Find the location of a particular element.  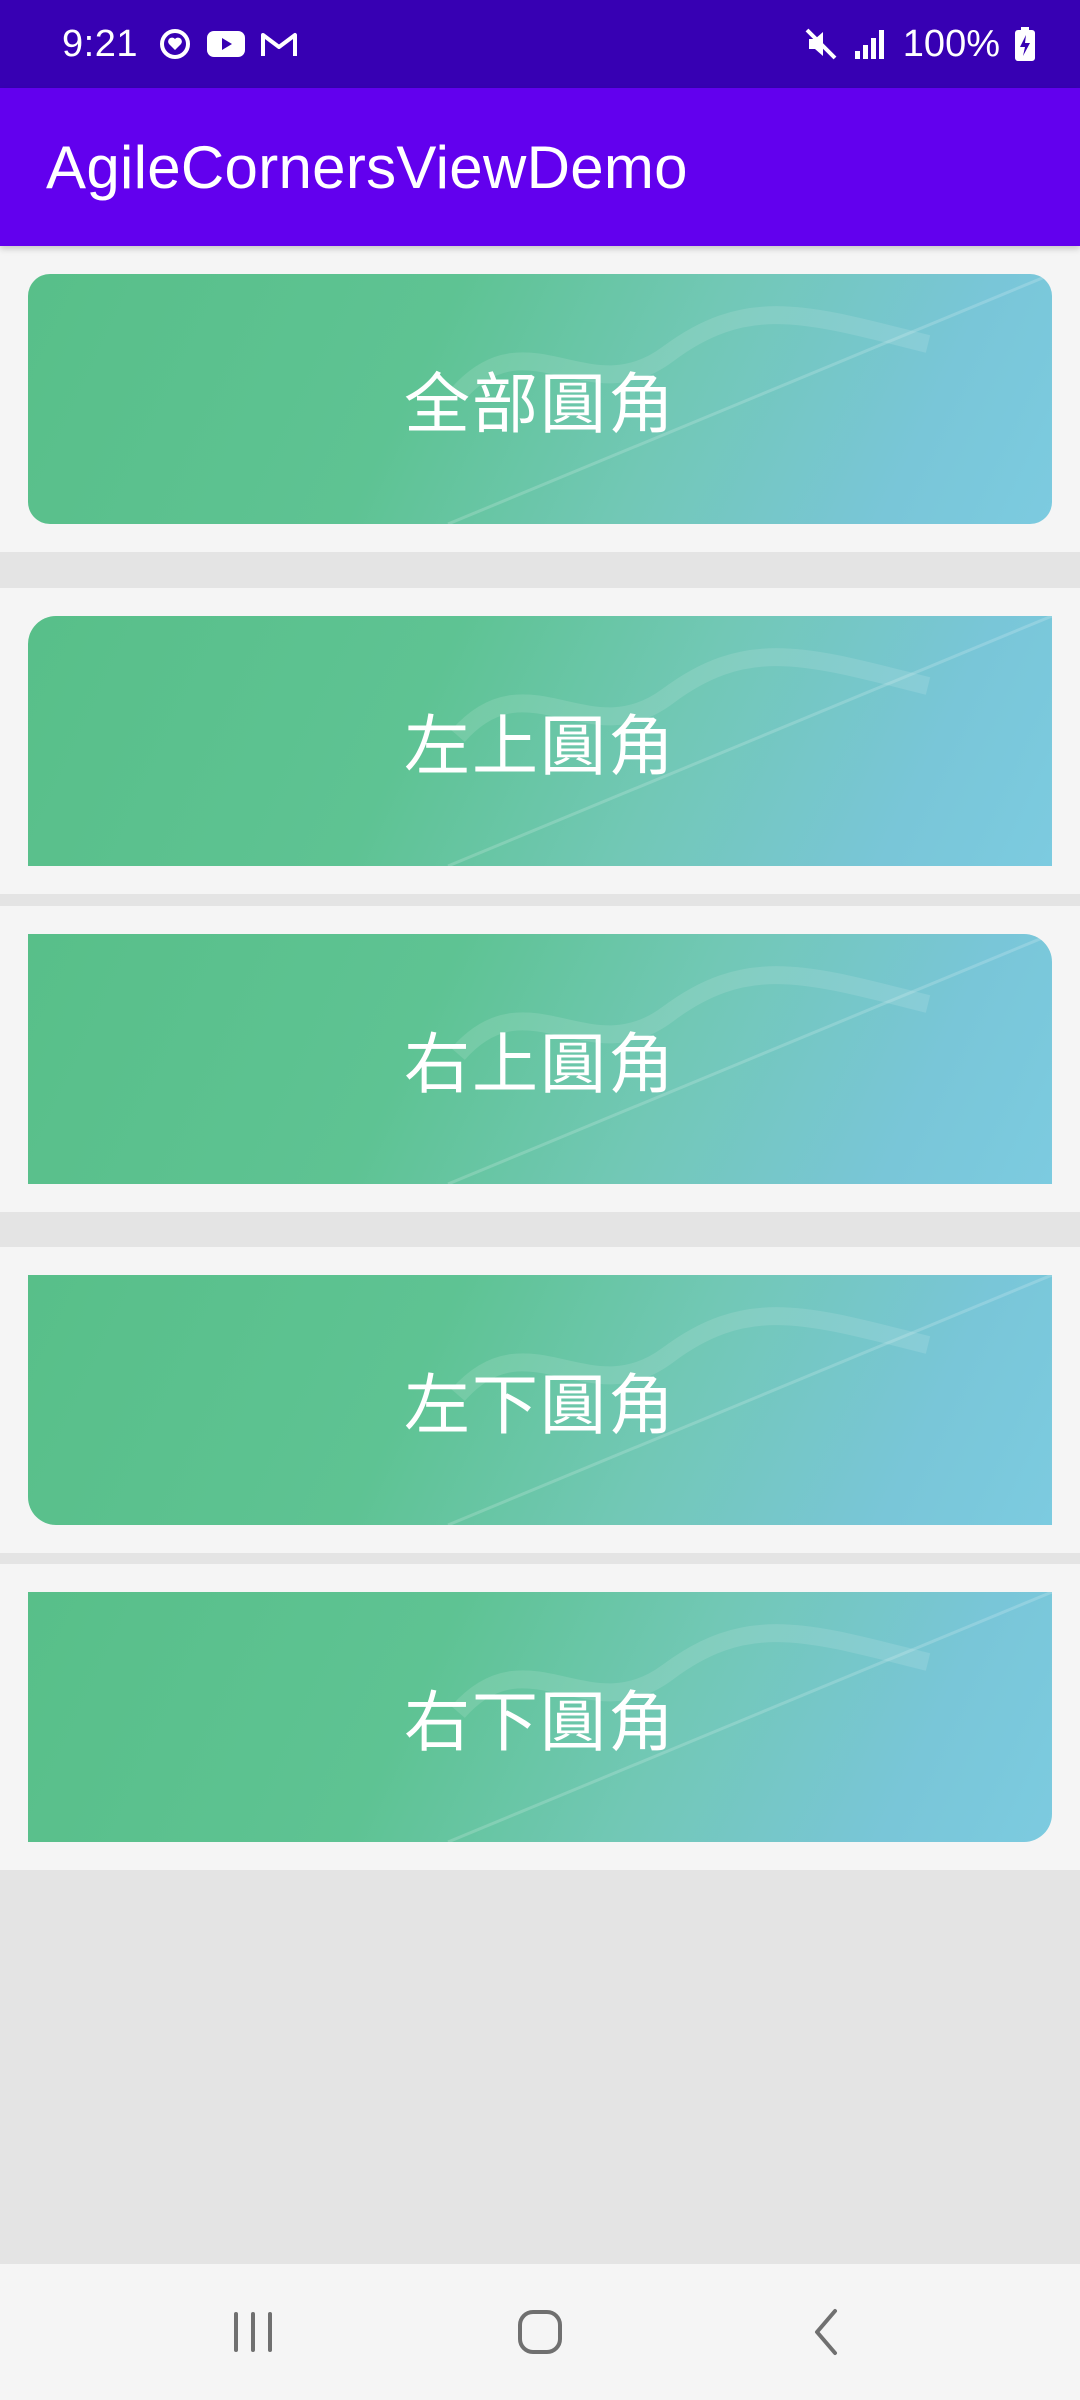

home-icon is located at coordinates (539, 2332).